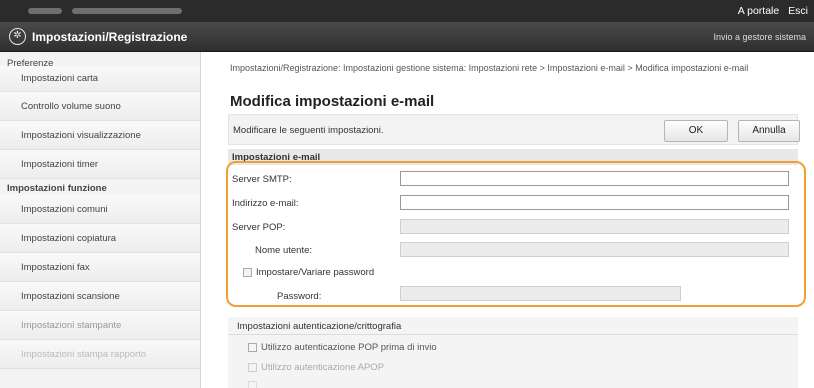 The width and height of the screenshot is (814, 388). What do you see at coordinates (100, 354) in the screenshot?
I see `sidebar-item-report: Impostazioni stampa rapporto` at bounding box center [100, 354].